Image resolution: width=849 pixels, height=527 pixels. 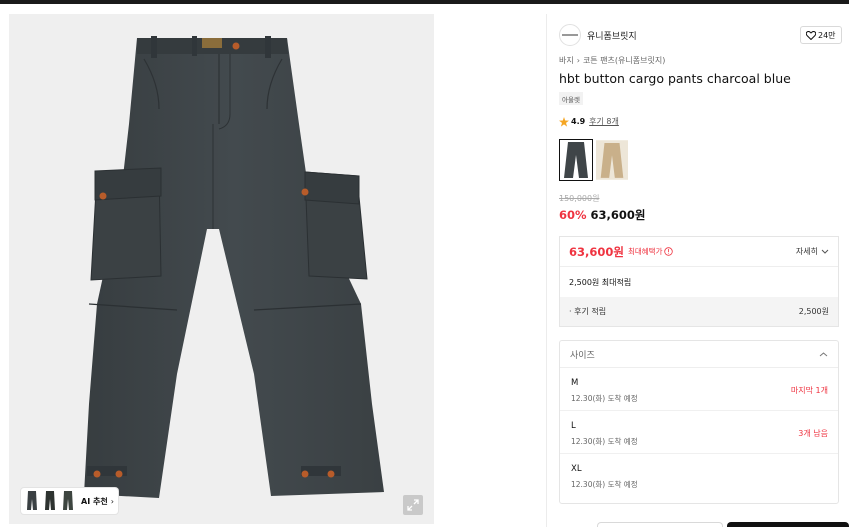 I want to click on price-row: 60% 63,600원, so click(x=602, y=215).